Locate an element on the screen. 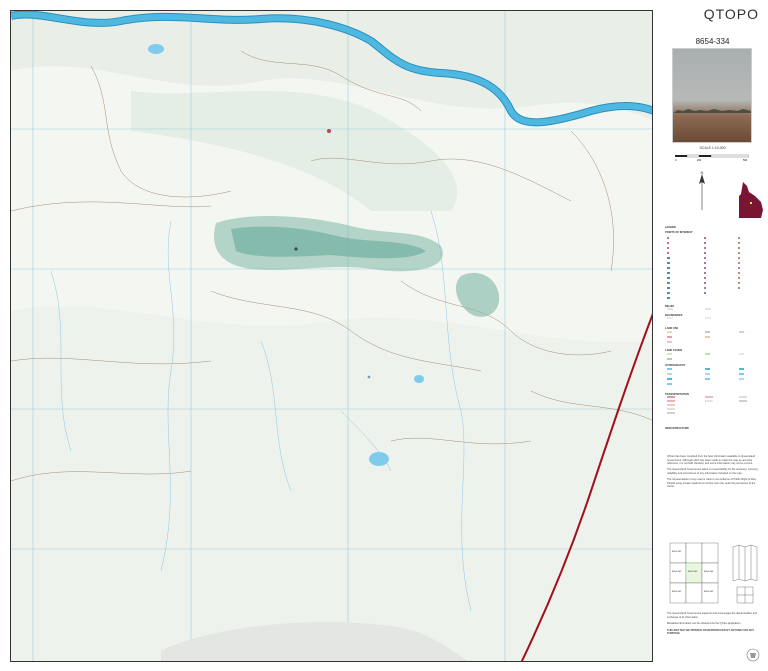 The image size is (768, 671). cover-photo is located at coordinates (712, 95).